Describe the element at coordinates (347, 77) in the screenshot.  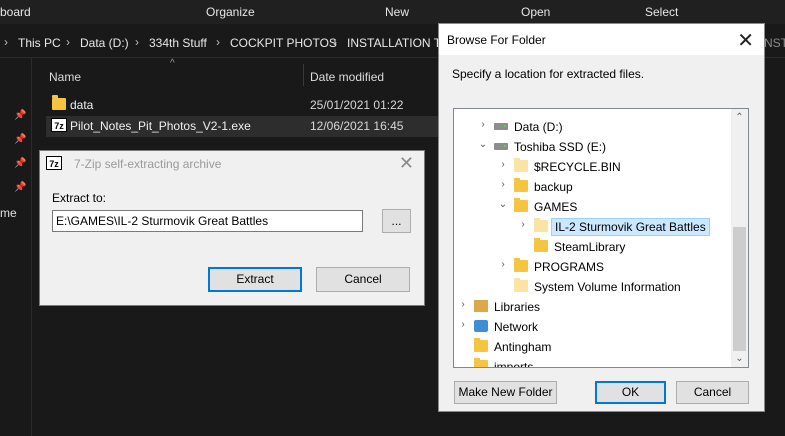
I see `column-header-date: Date modified` at that location.